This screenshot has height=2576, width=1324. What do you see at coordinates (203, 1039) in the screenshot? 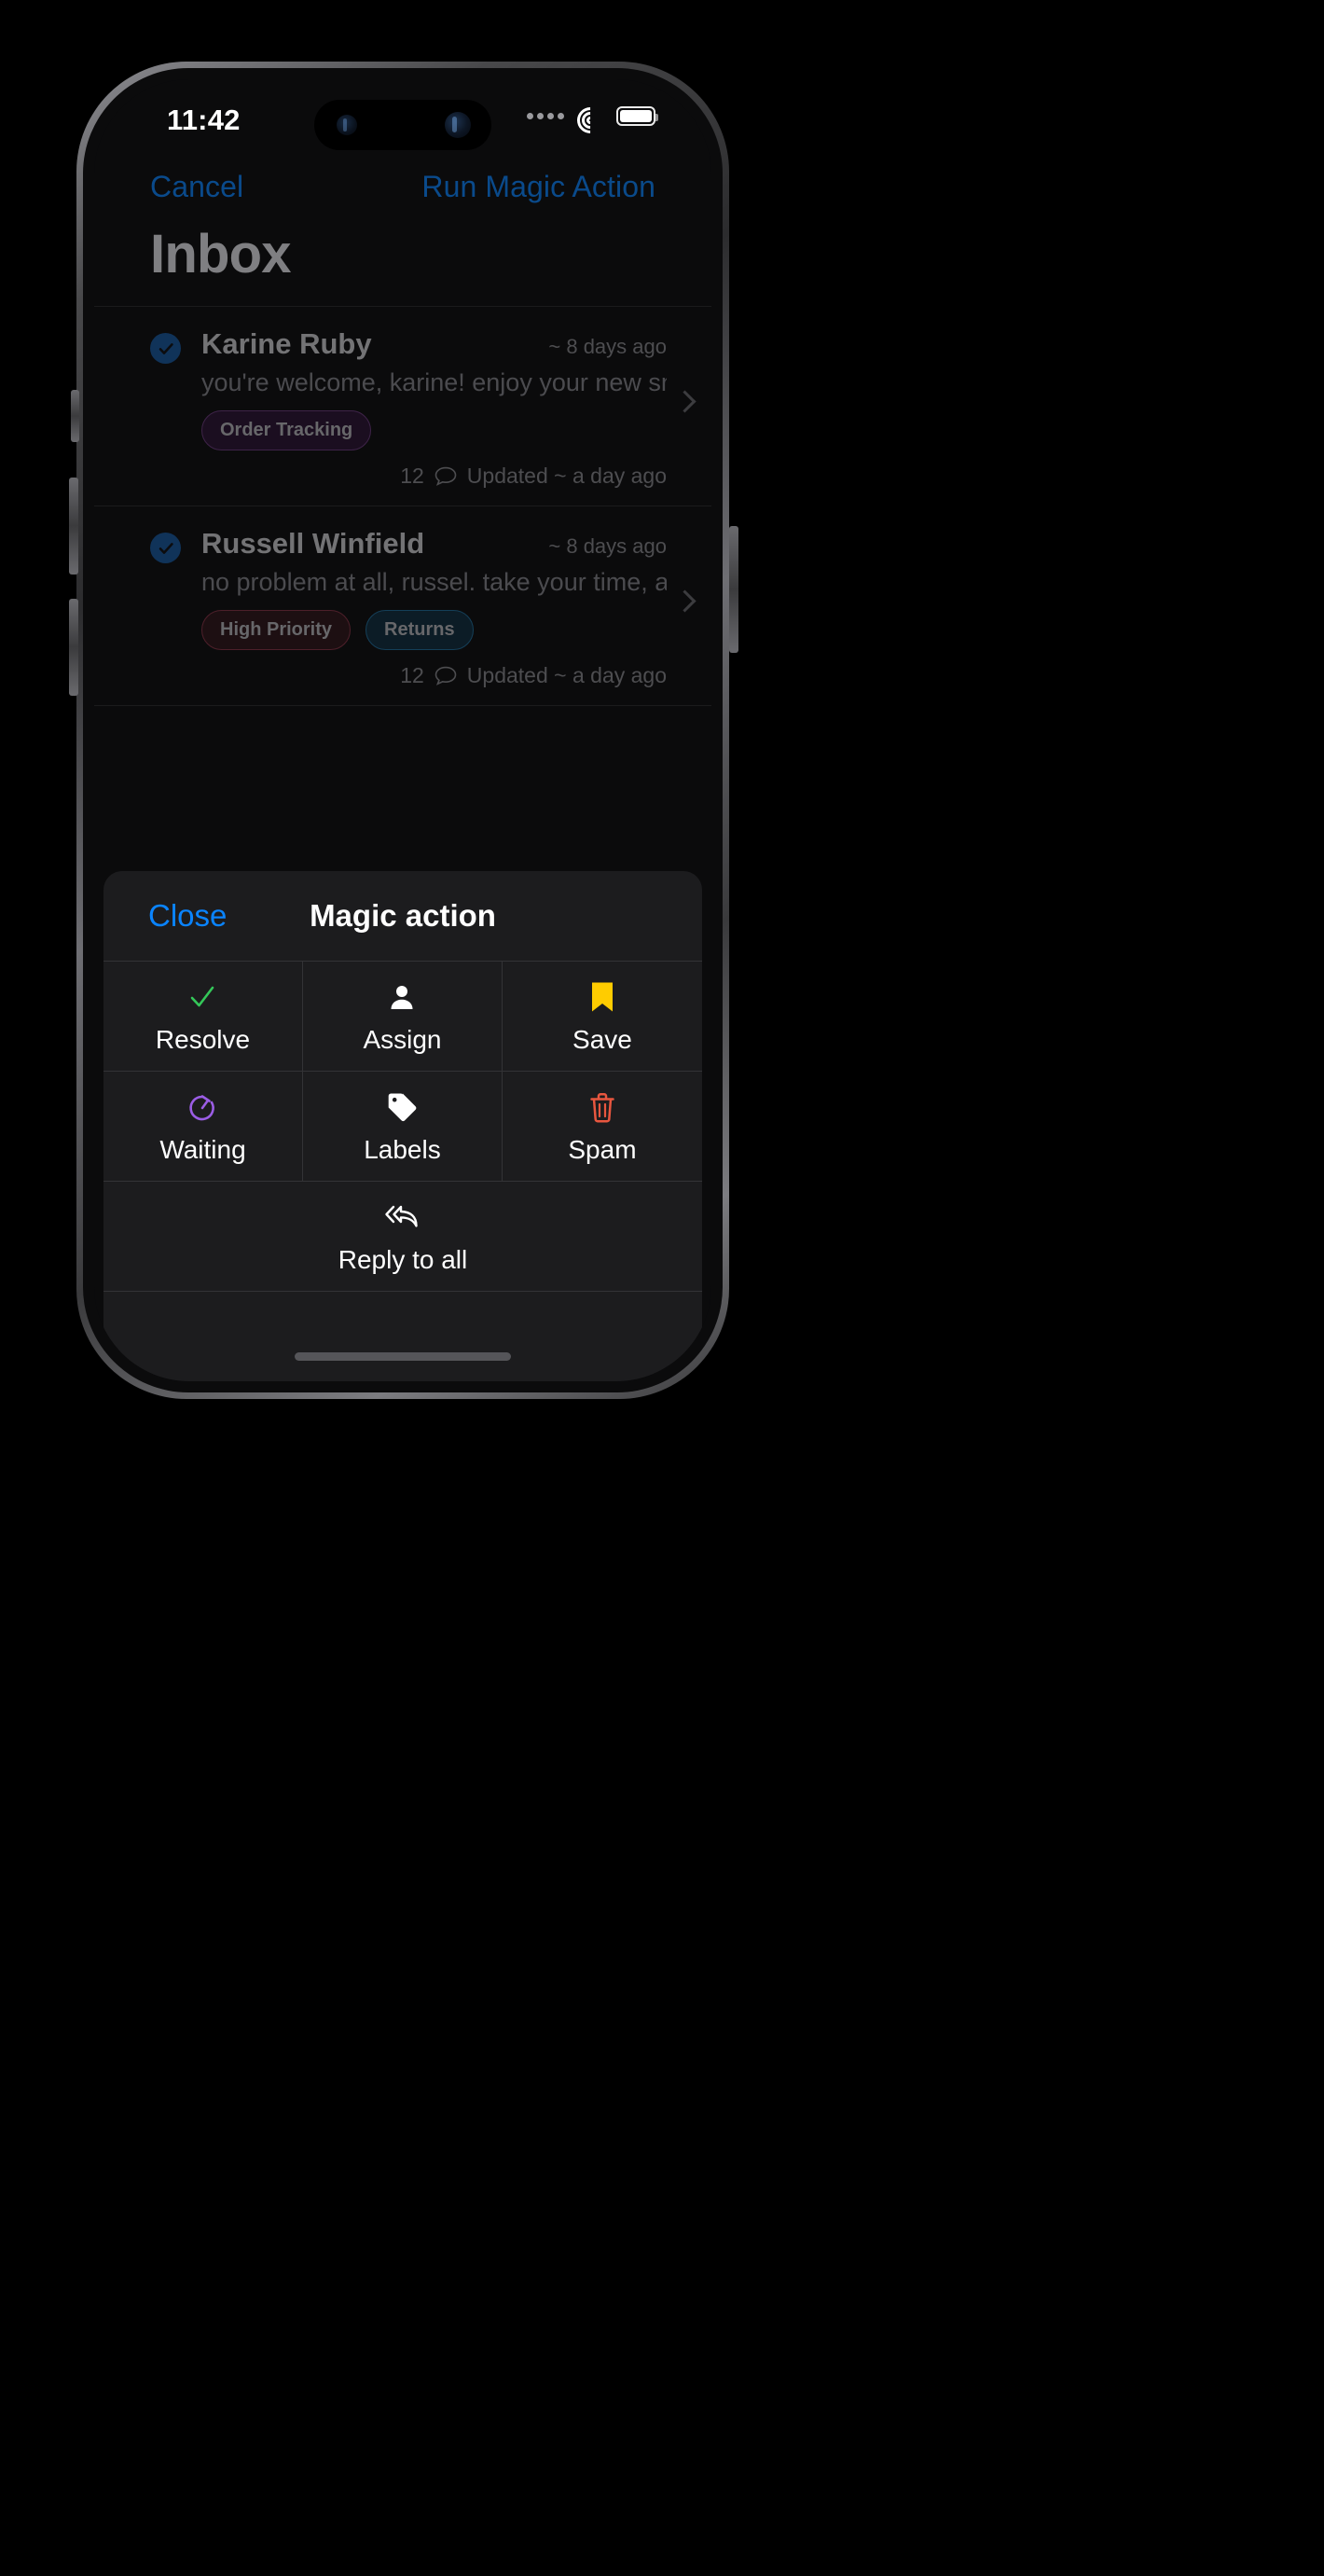
I see `action-label: Resolve` at bounding box center [203, 1039].